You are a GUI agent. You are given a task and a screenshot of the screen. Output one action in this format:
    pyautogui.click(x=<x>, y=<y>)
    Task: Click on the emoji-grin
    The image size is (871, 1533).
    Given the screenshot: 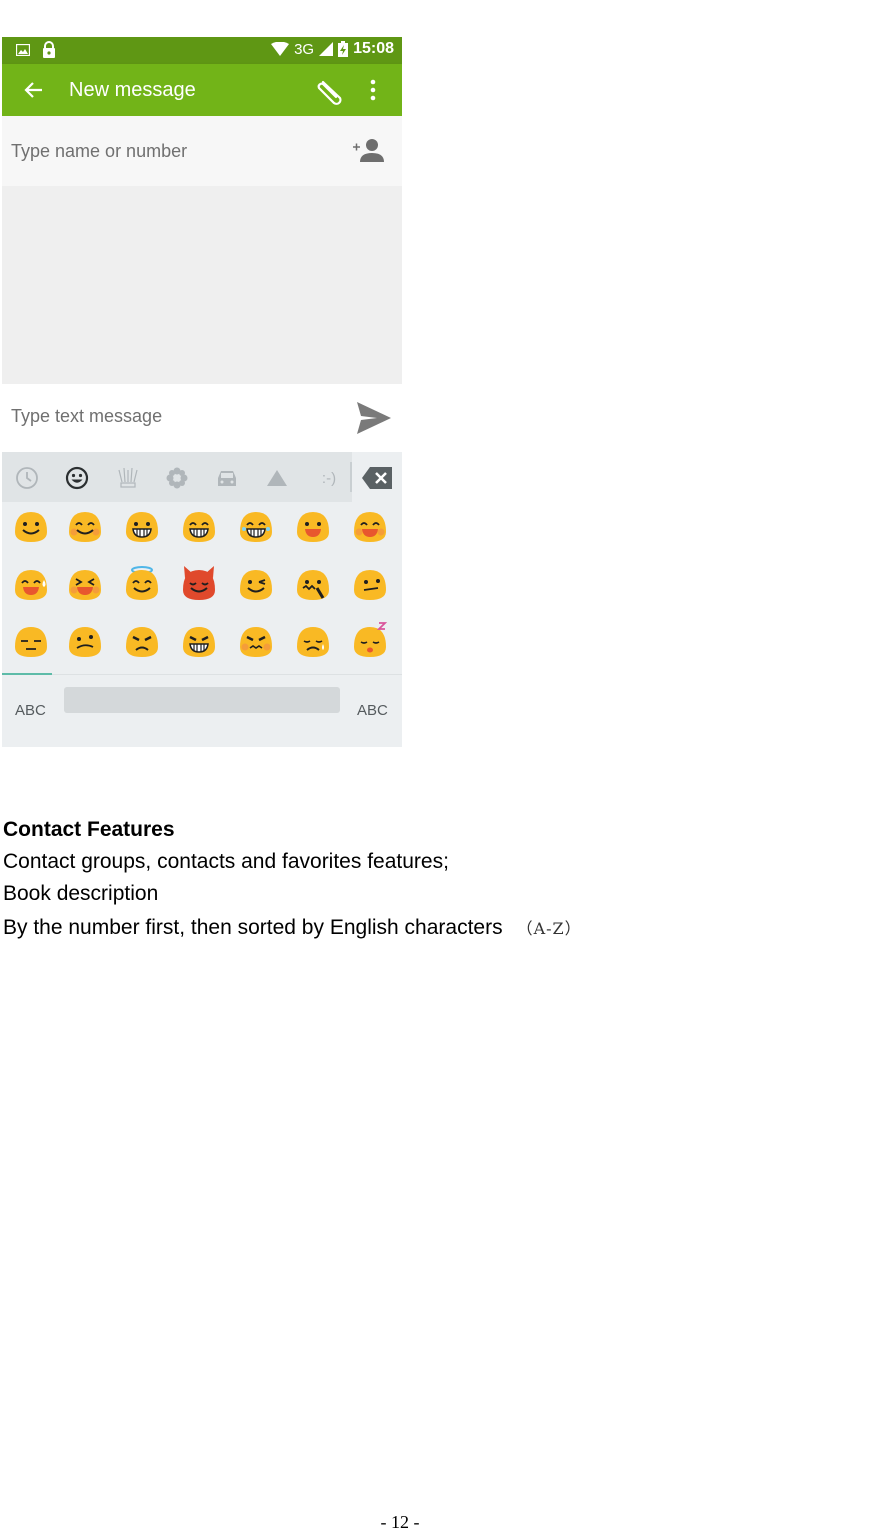 What is the action you would take?
    pyautogui.click(x=142, y=526)
    